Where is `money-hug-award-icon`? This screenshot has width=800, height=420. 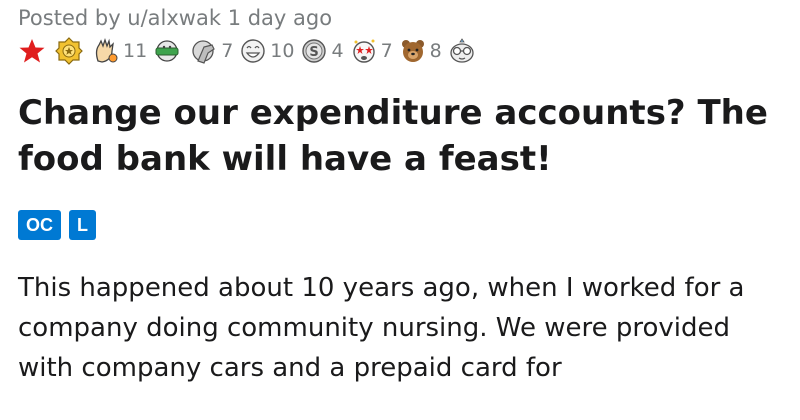 money-hug-award-icon is located at coordinates (167, 51).